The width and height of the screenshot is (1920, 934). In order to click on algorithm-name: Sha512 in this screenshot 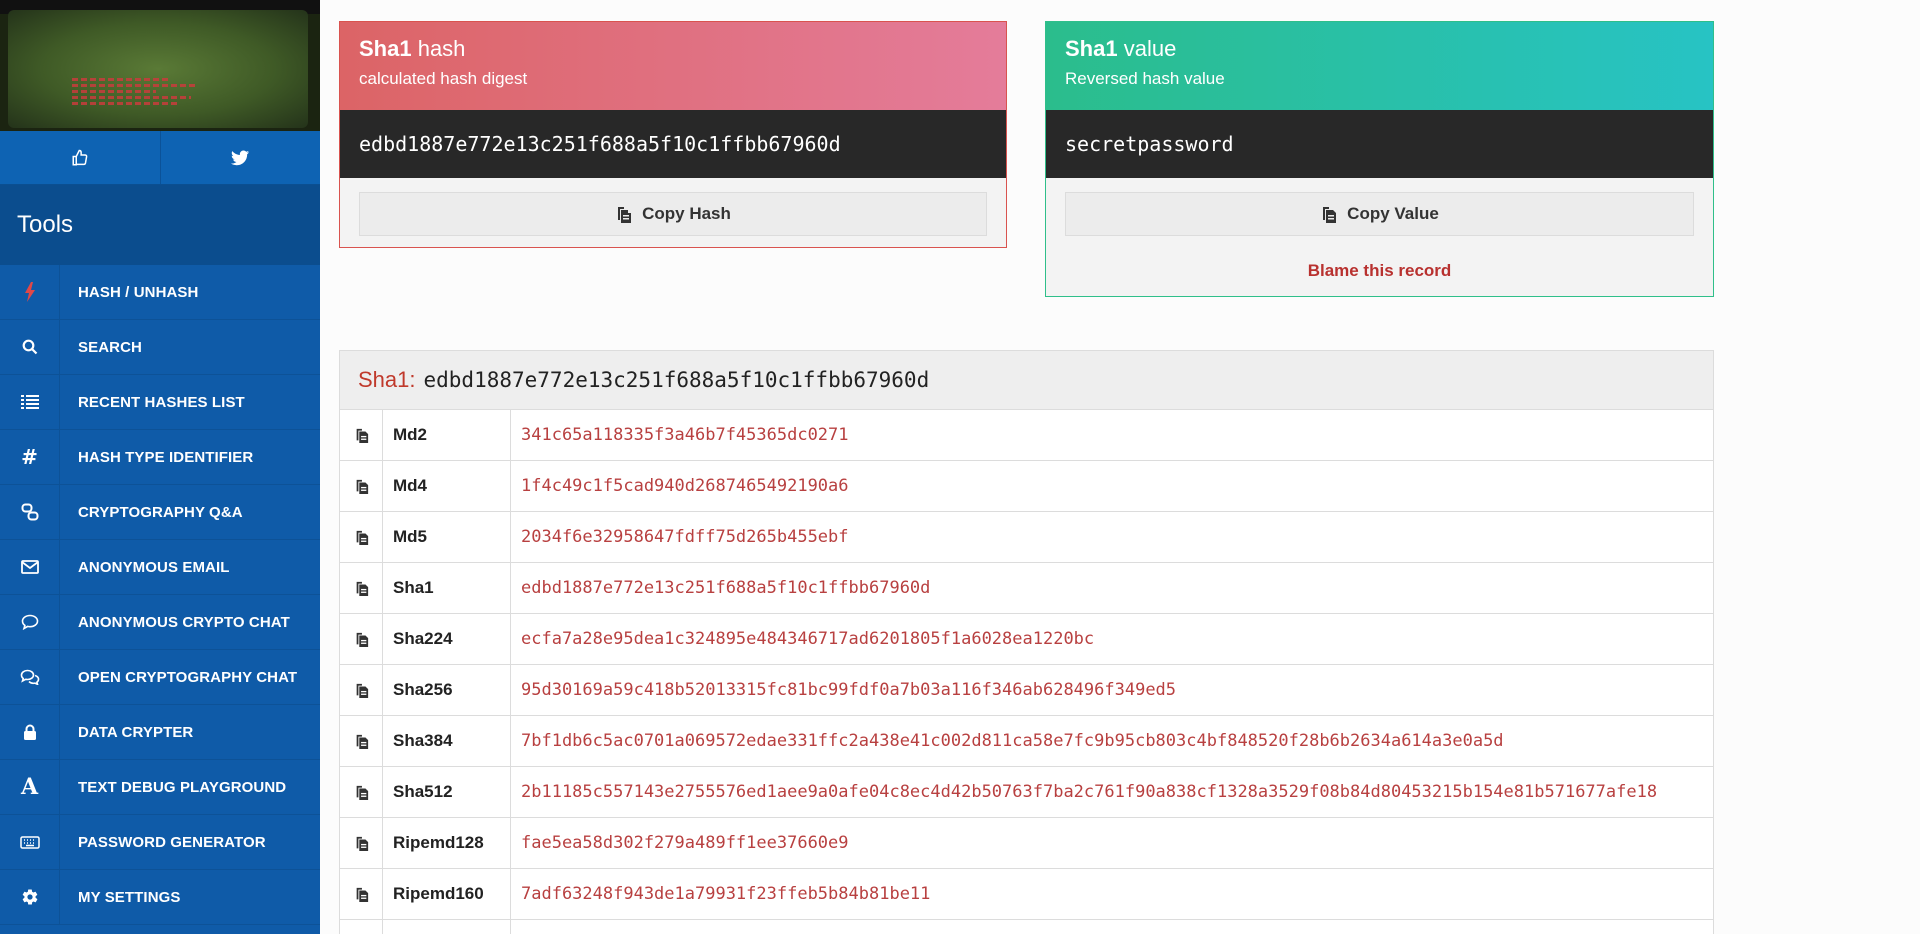, I will do `click(447, 792)`.